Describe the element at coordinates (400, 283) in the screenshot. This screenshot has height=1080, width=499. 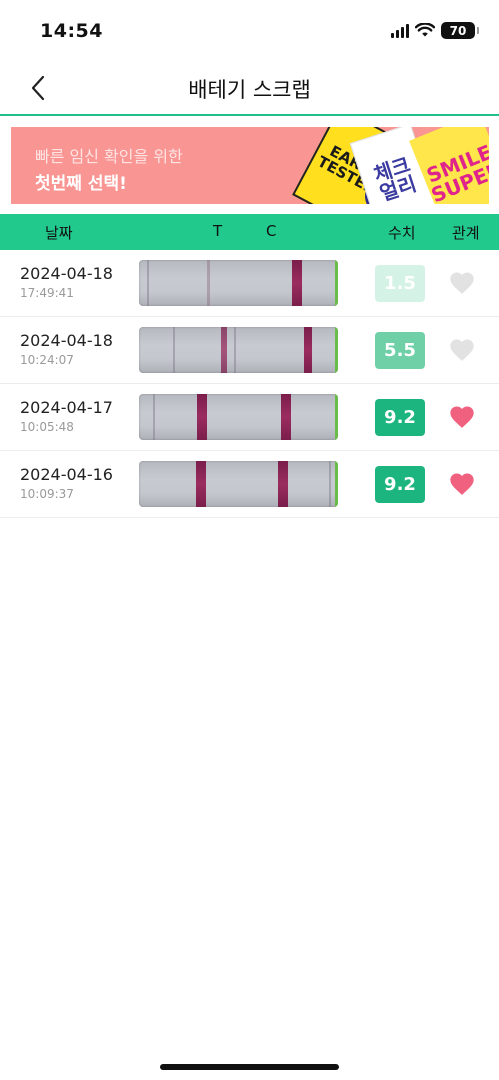
I see `value-badge: 1.5` at that location.